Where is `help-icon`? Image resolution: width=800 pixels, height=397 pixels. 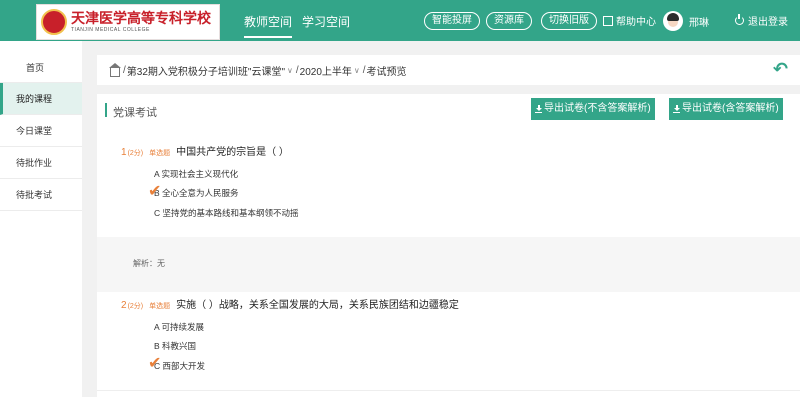
help-icon is located at coordinates (608, 20).